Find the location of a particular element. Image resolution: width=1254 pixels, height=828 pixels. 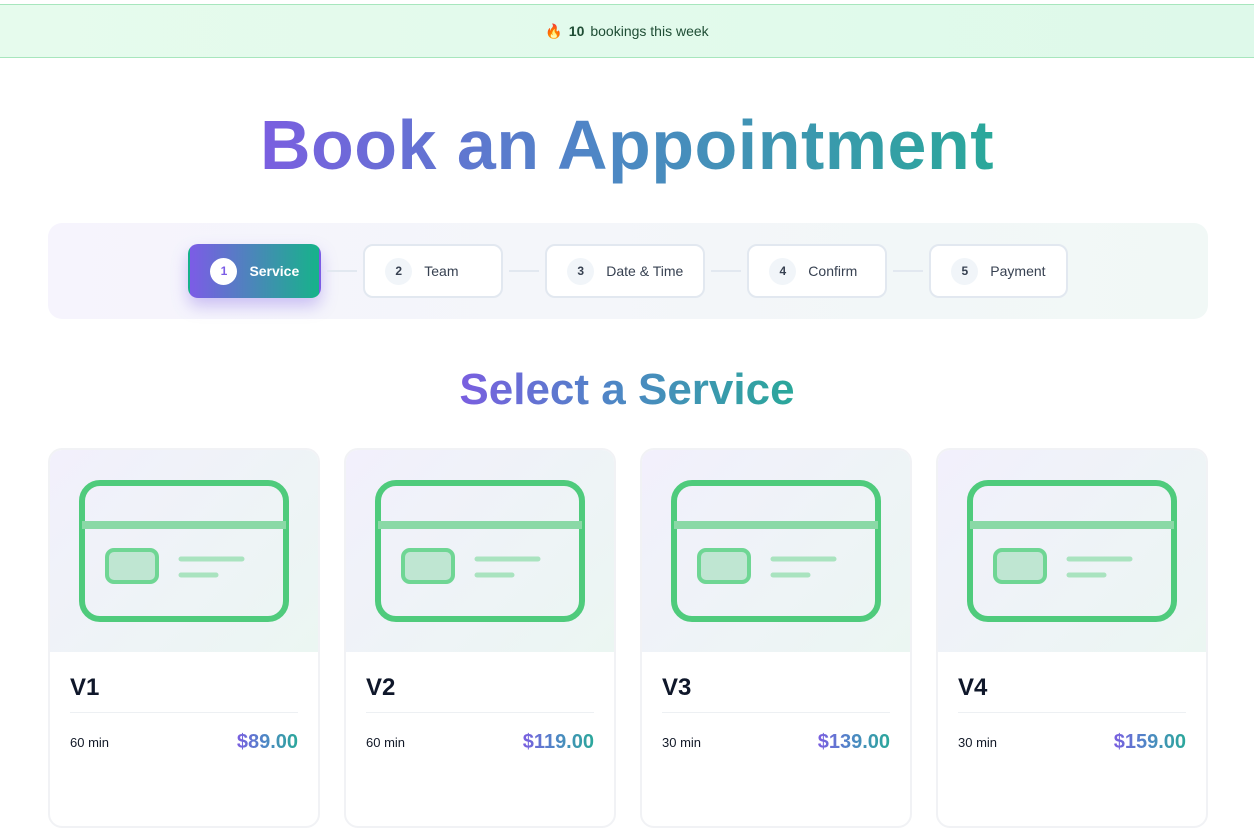

section-title-text: Select a Service is located at coordinates (627, 389).